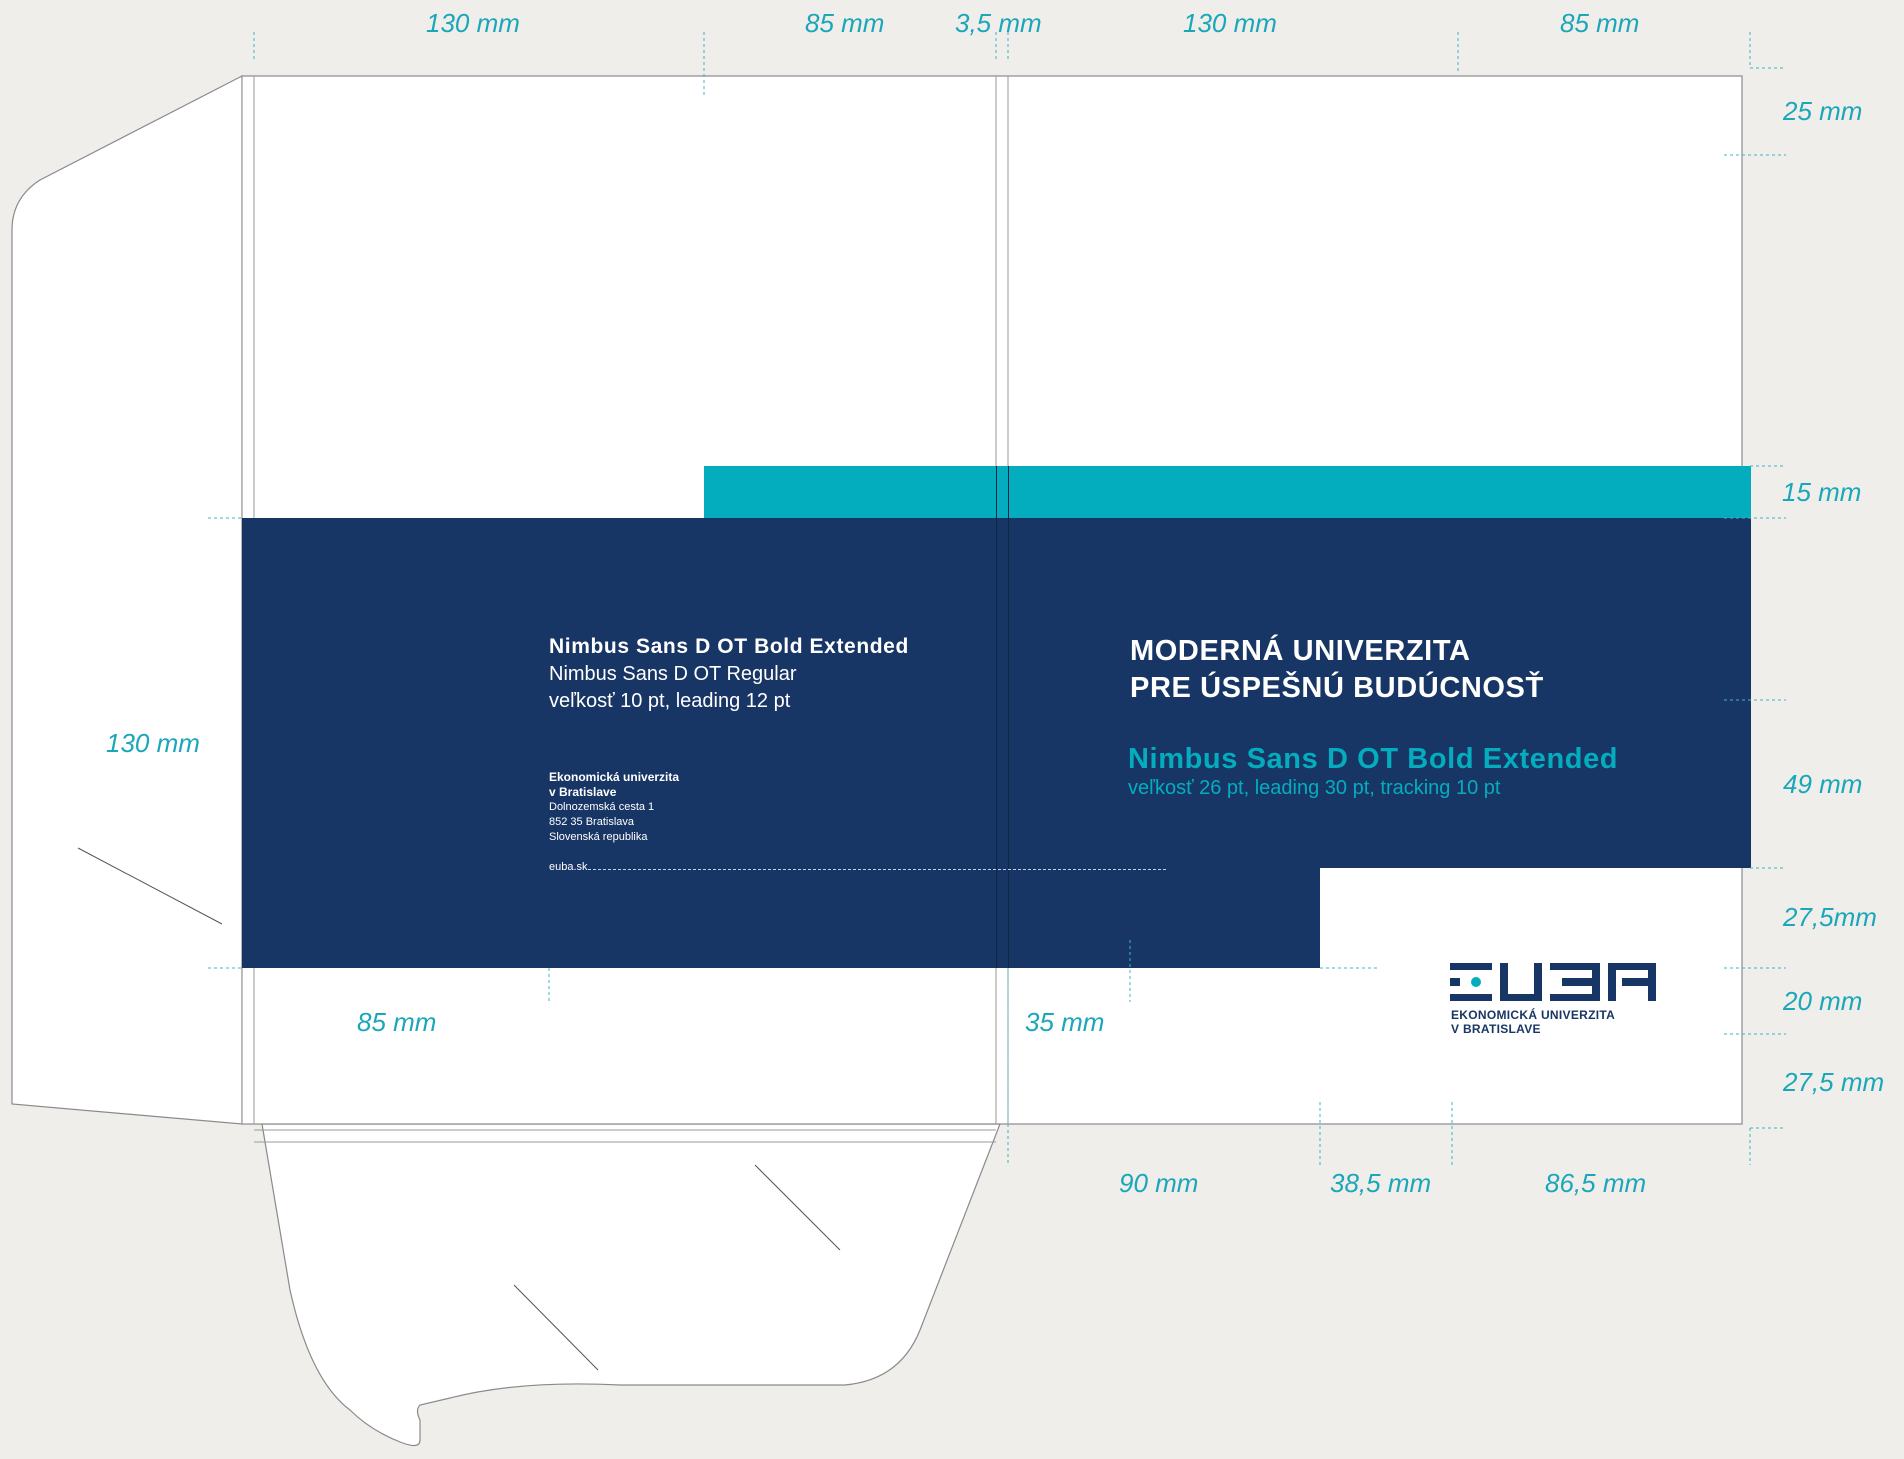 The height and width of the screenshot is (1459, 1904). Describe the element at coordinates (153, 743) in the screenshot. I see `dim-left: 130 mm` at that location.